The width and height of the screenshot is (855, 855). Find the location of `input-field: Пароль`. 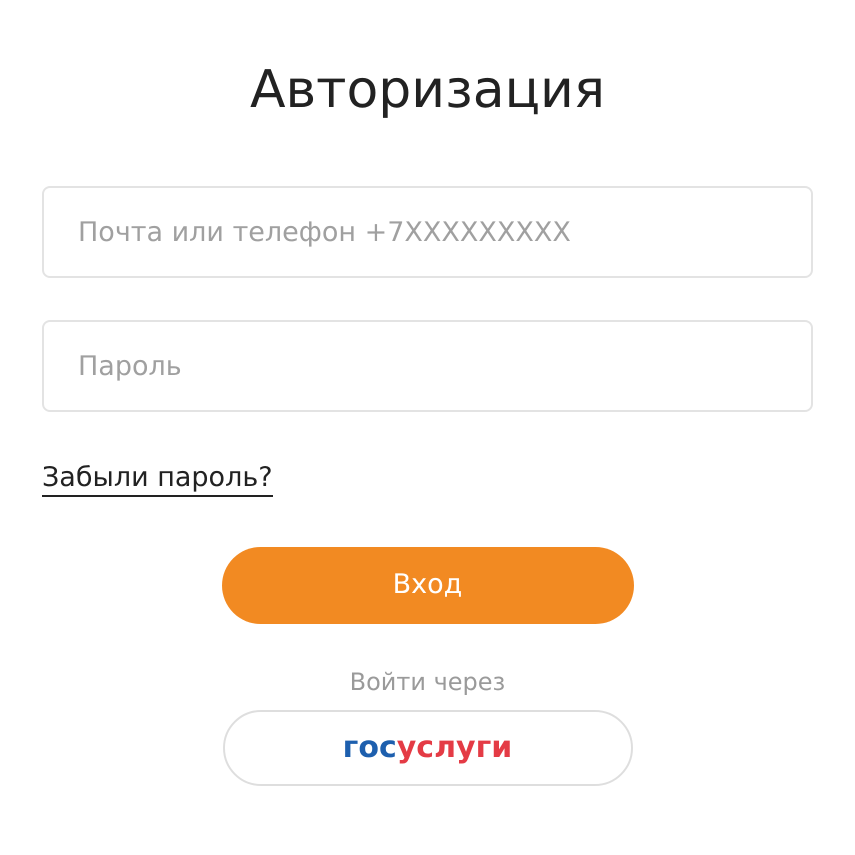

input-field: Пароль is located at coordinates (427, 366).